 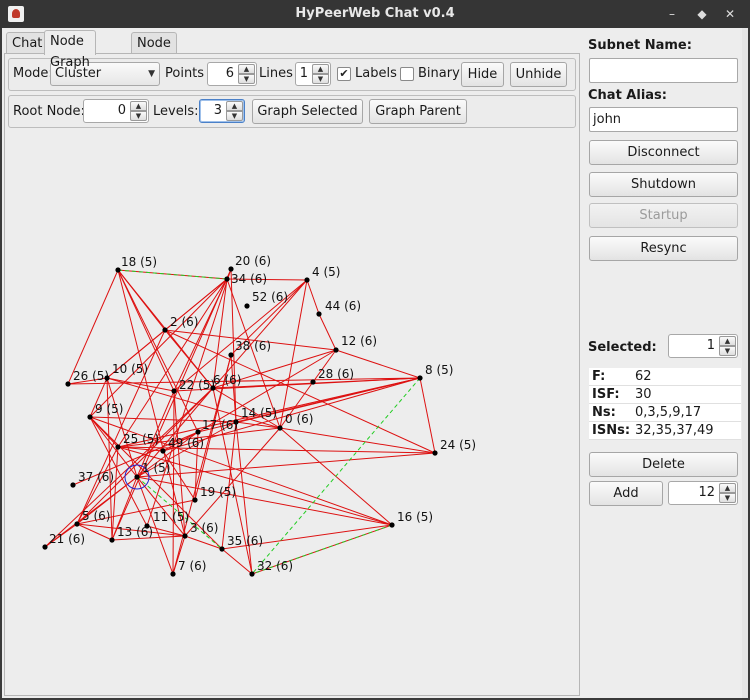 I want to click on add-count-spinner: 12 ▲ ▼, so click(x=703, y=493).